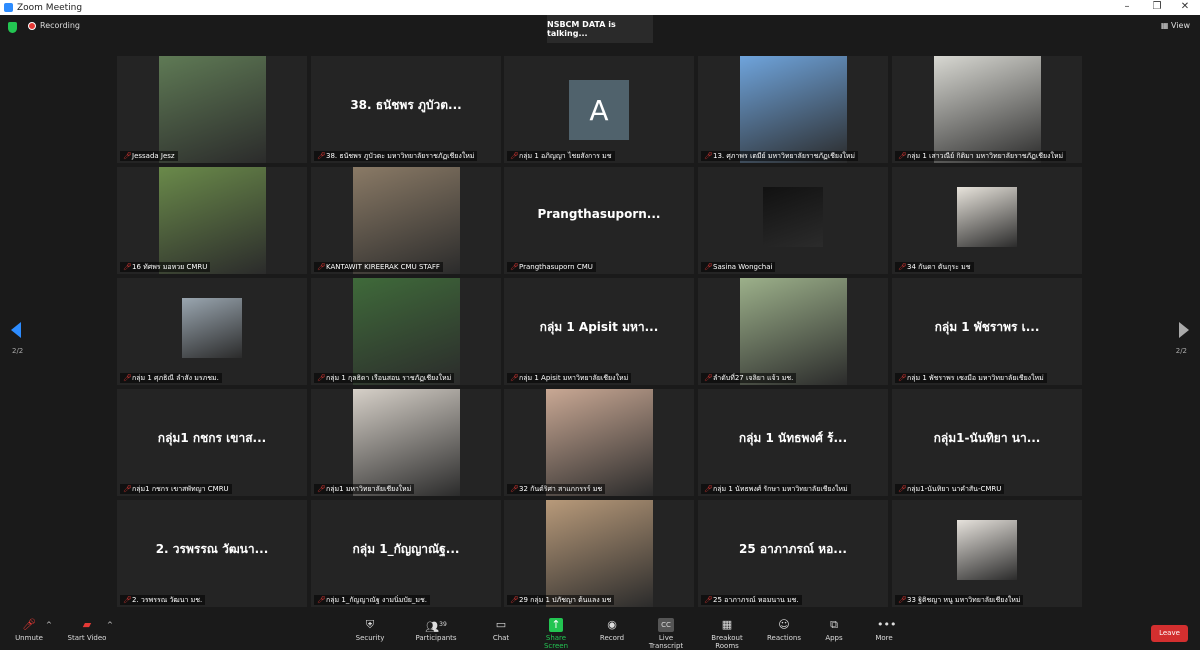 The height and width of the screenshot is (650, 1200). I want to click on chat-label: Chat, so click(501, 638).